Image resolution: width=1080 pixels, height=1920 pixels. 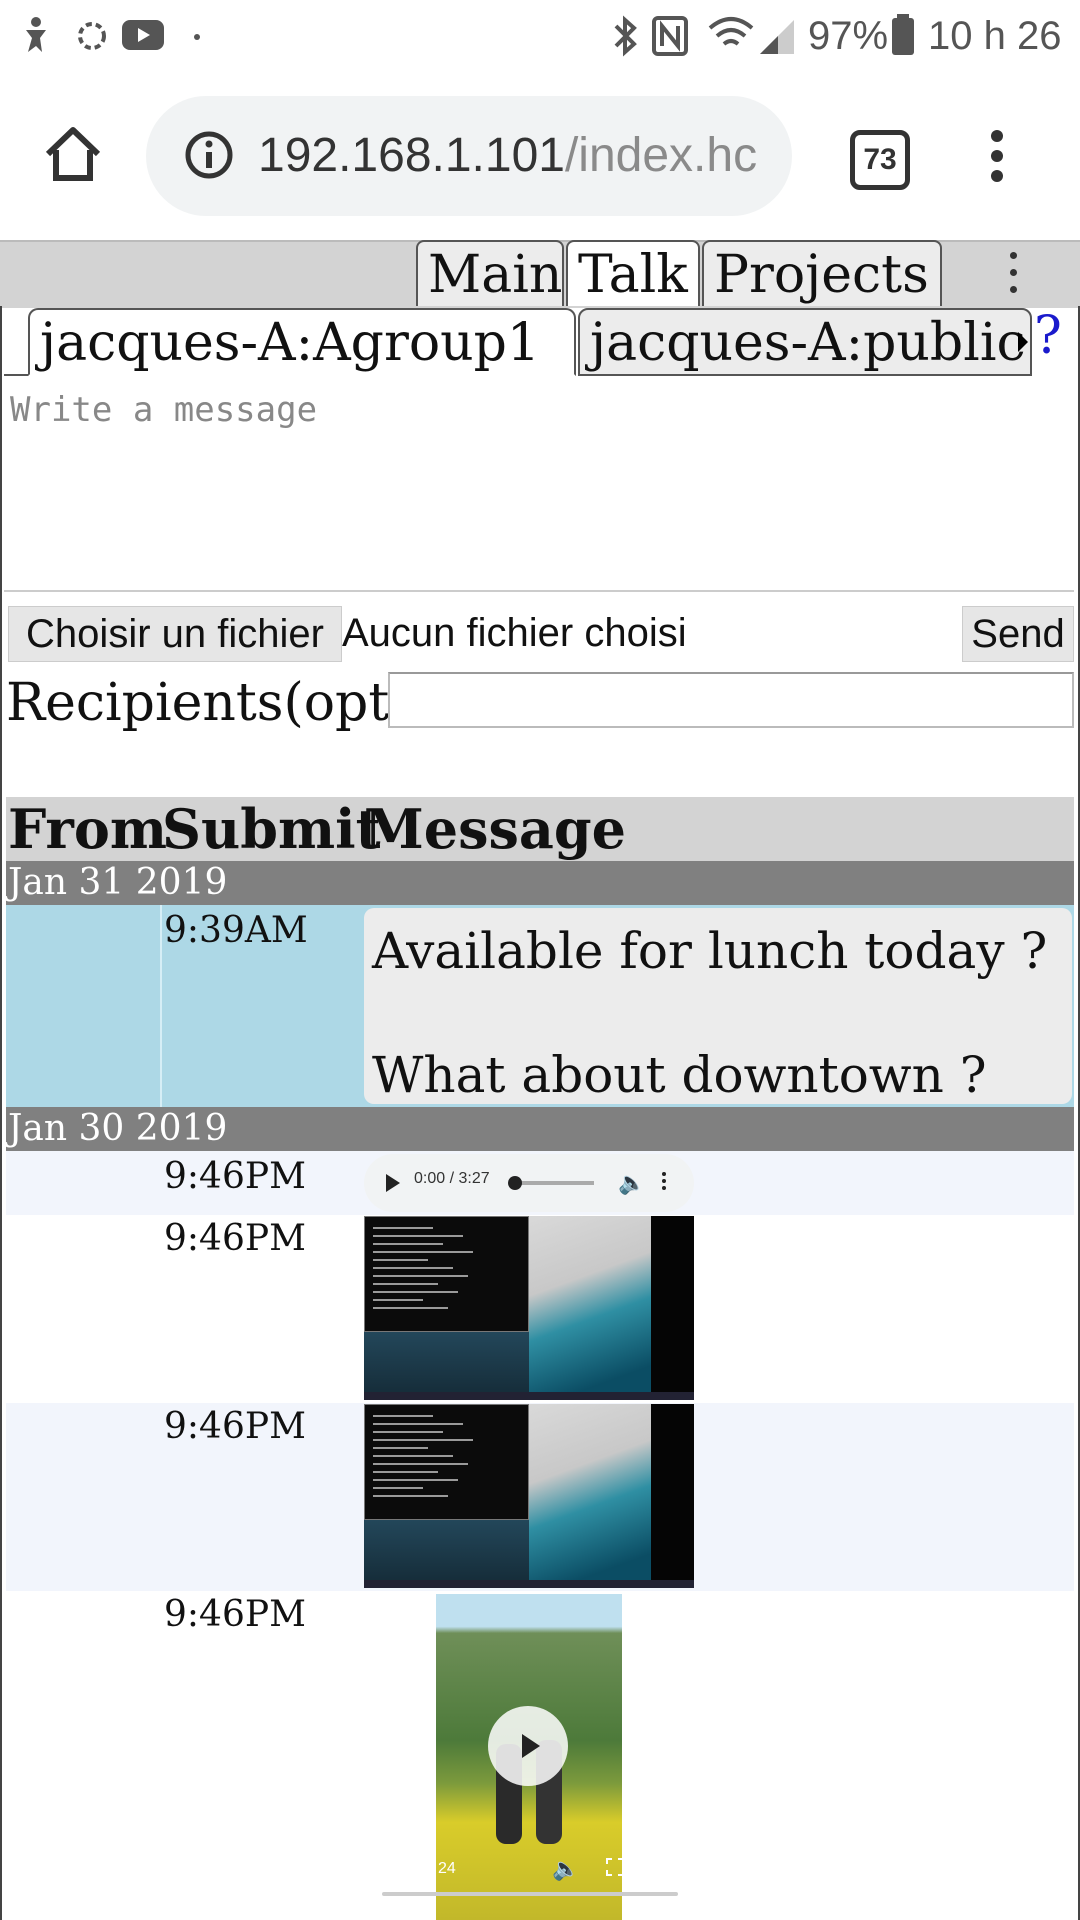 I want to click on message-input, so click(x=539, y=488).